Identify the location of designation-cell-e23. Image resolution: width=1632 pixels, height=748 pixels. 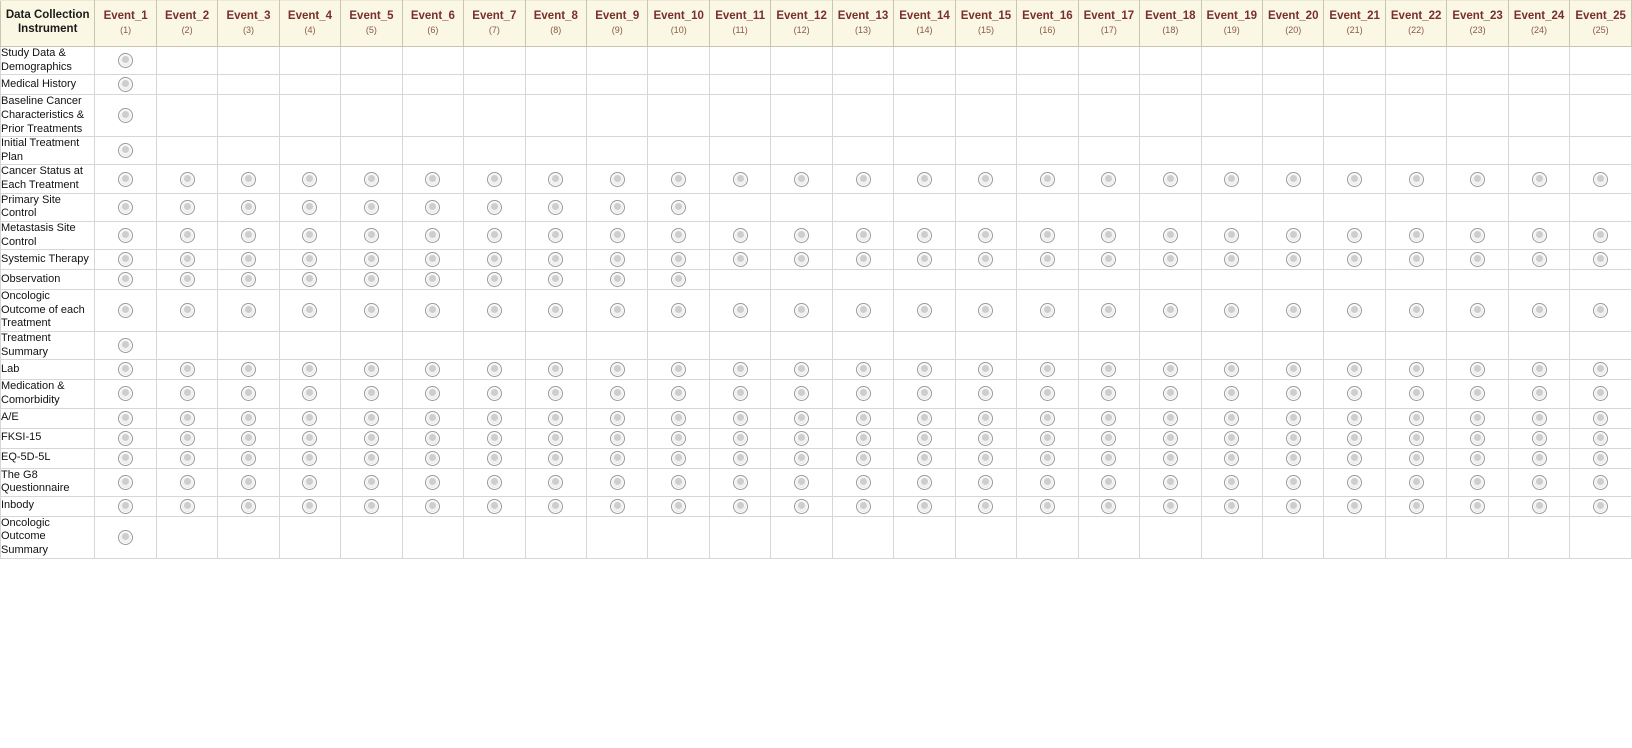
(1477, 458).